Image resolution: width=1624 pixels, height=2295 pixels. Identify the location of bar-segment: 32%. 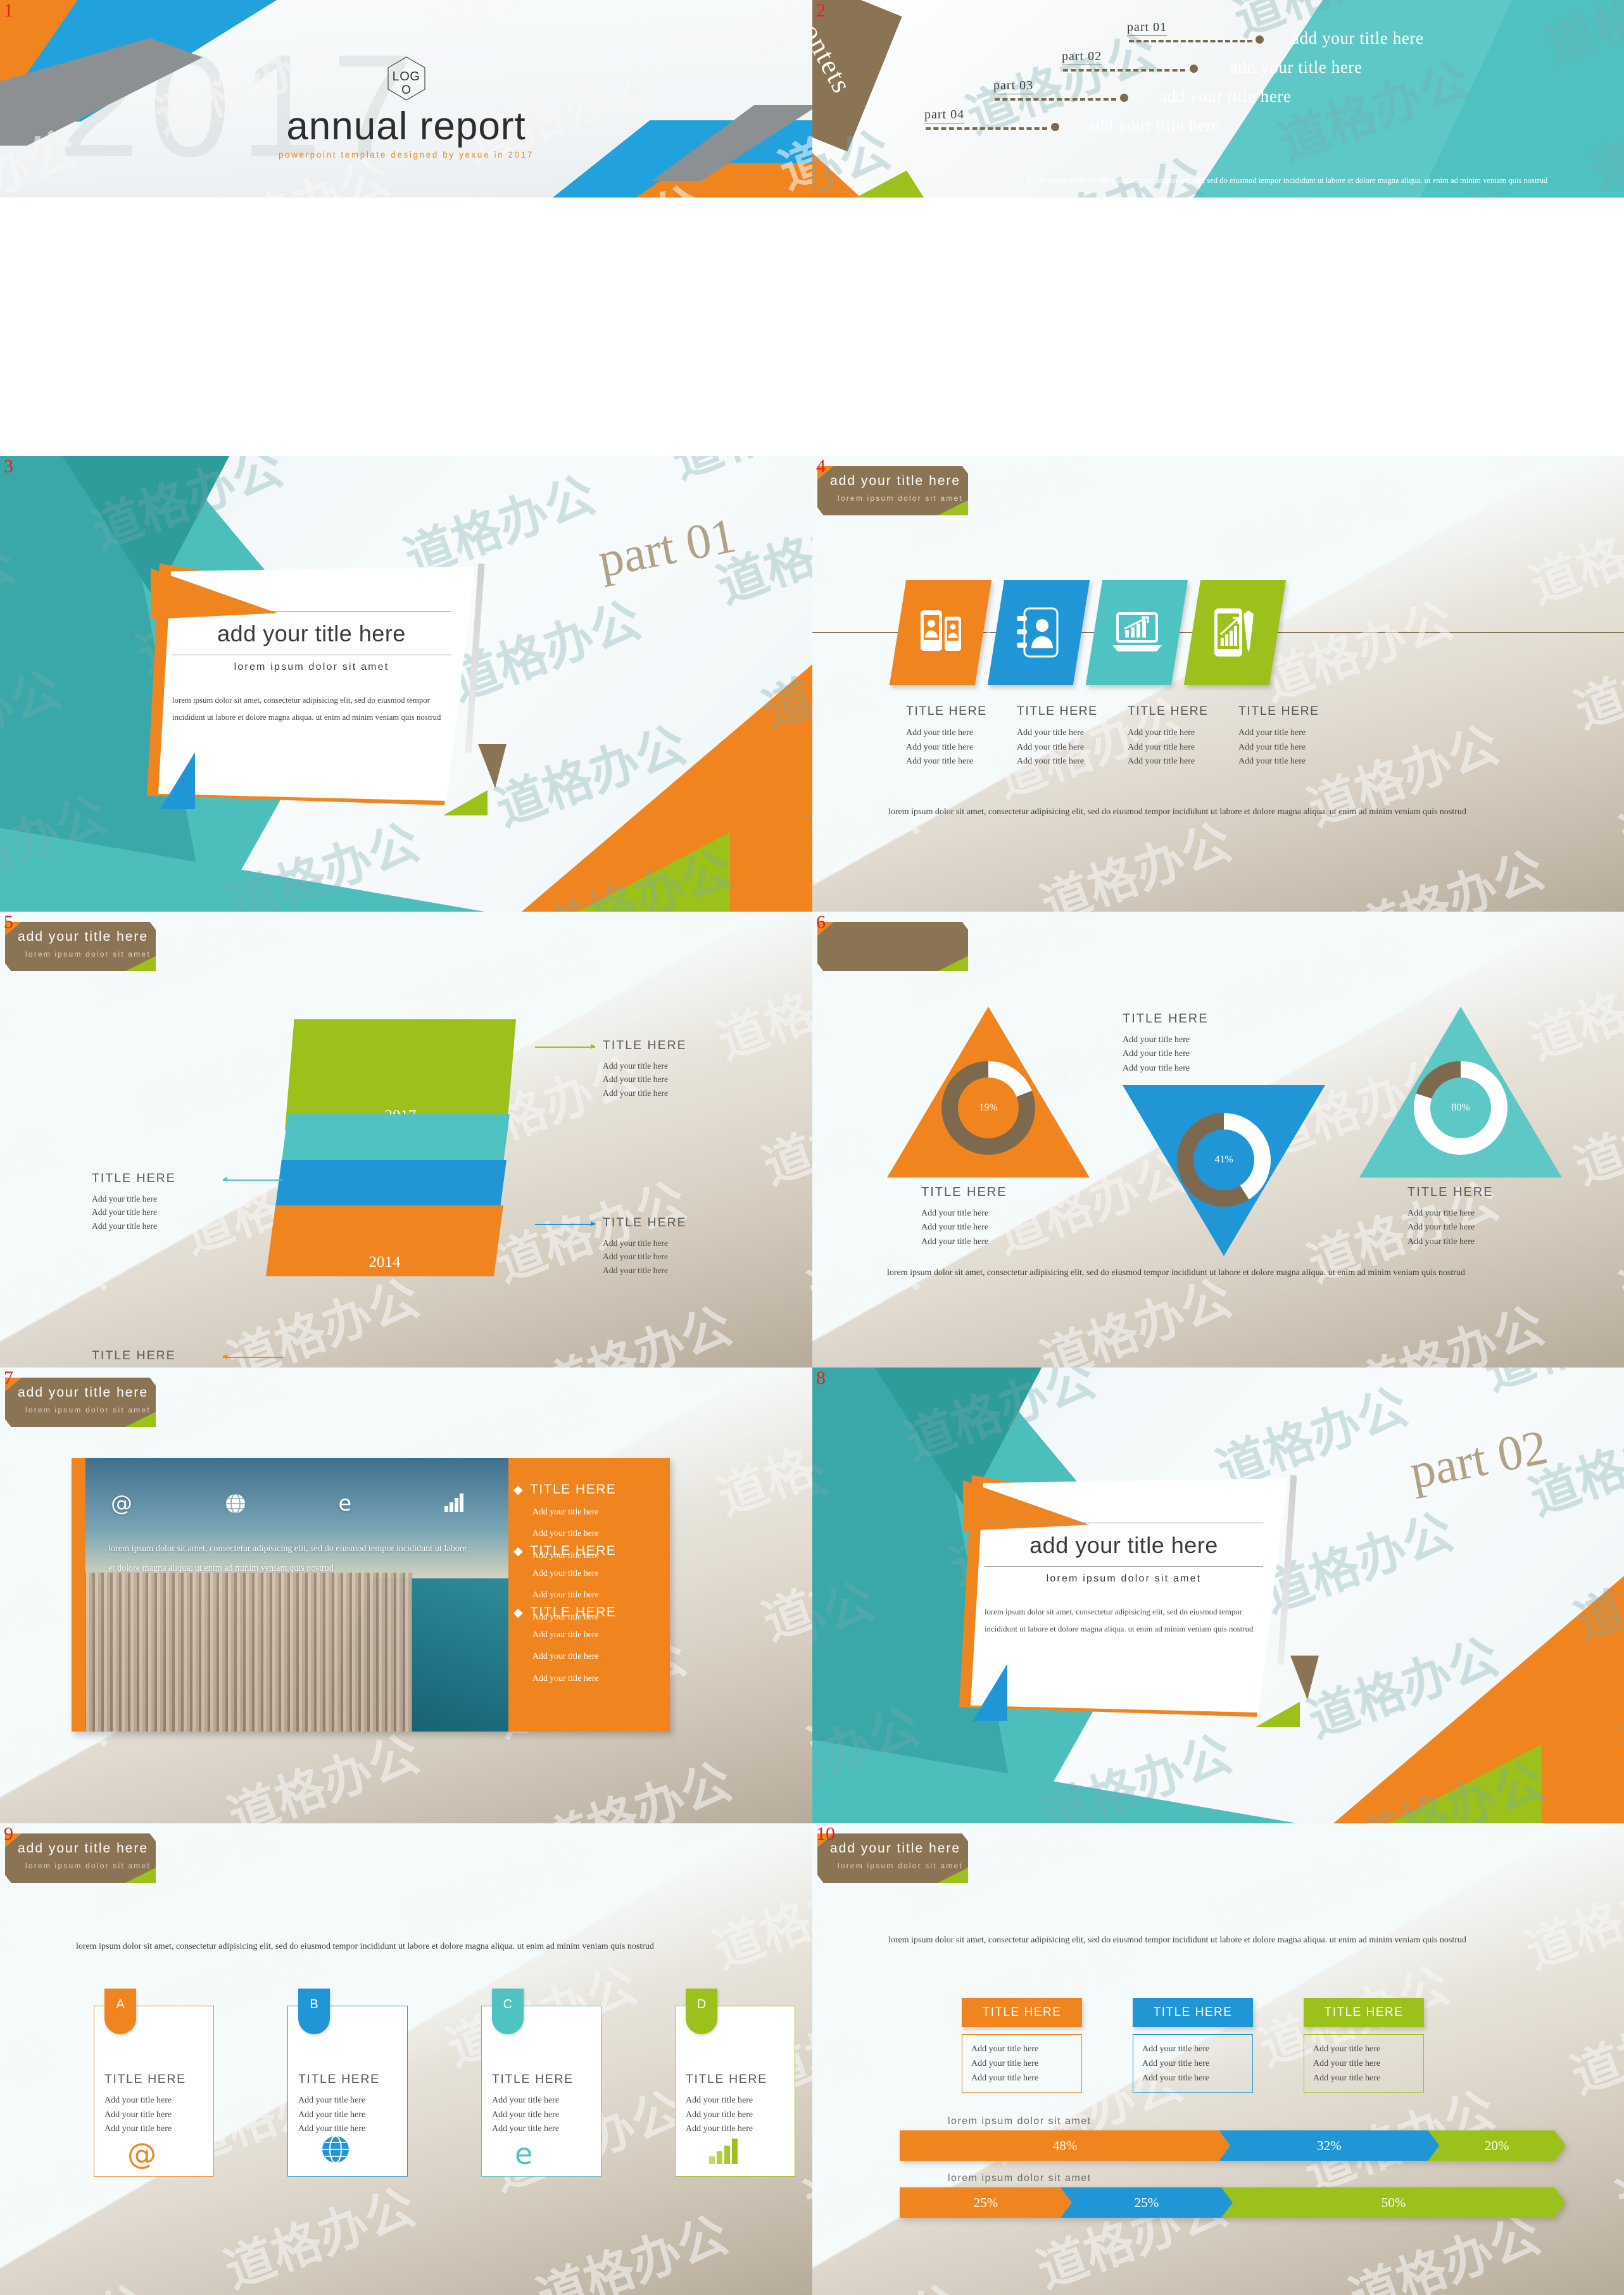
(1329, 2145).